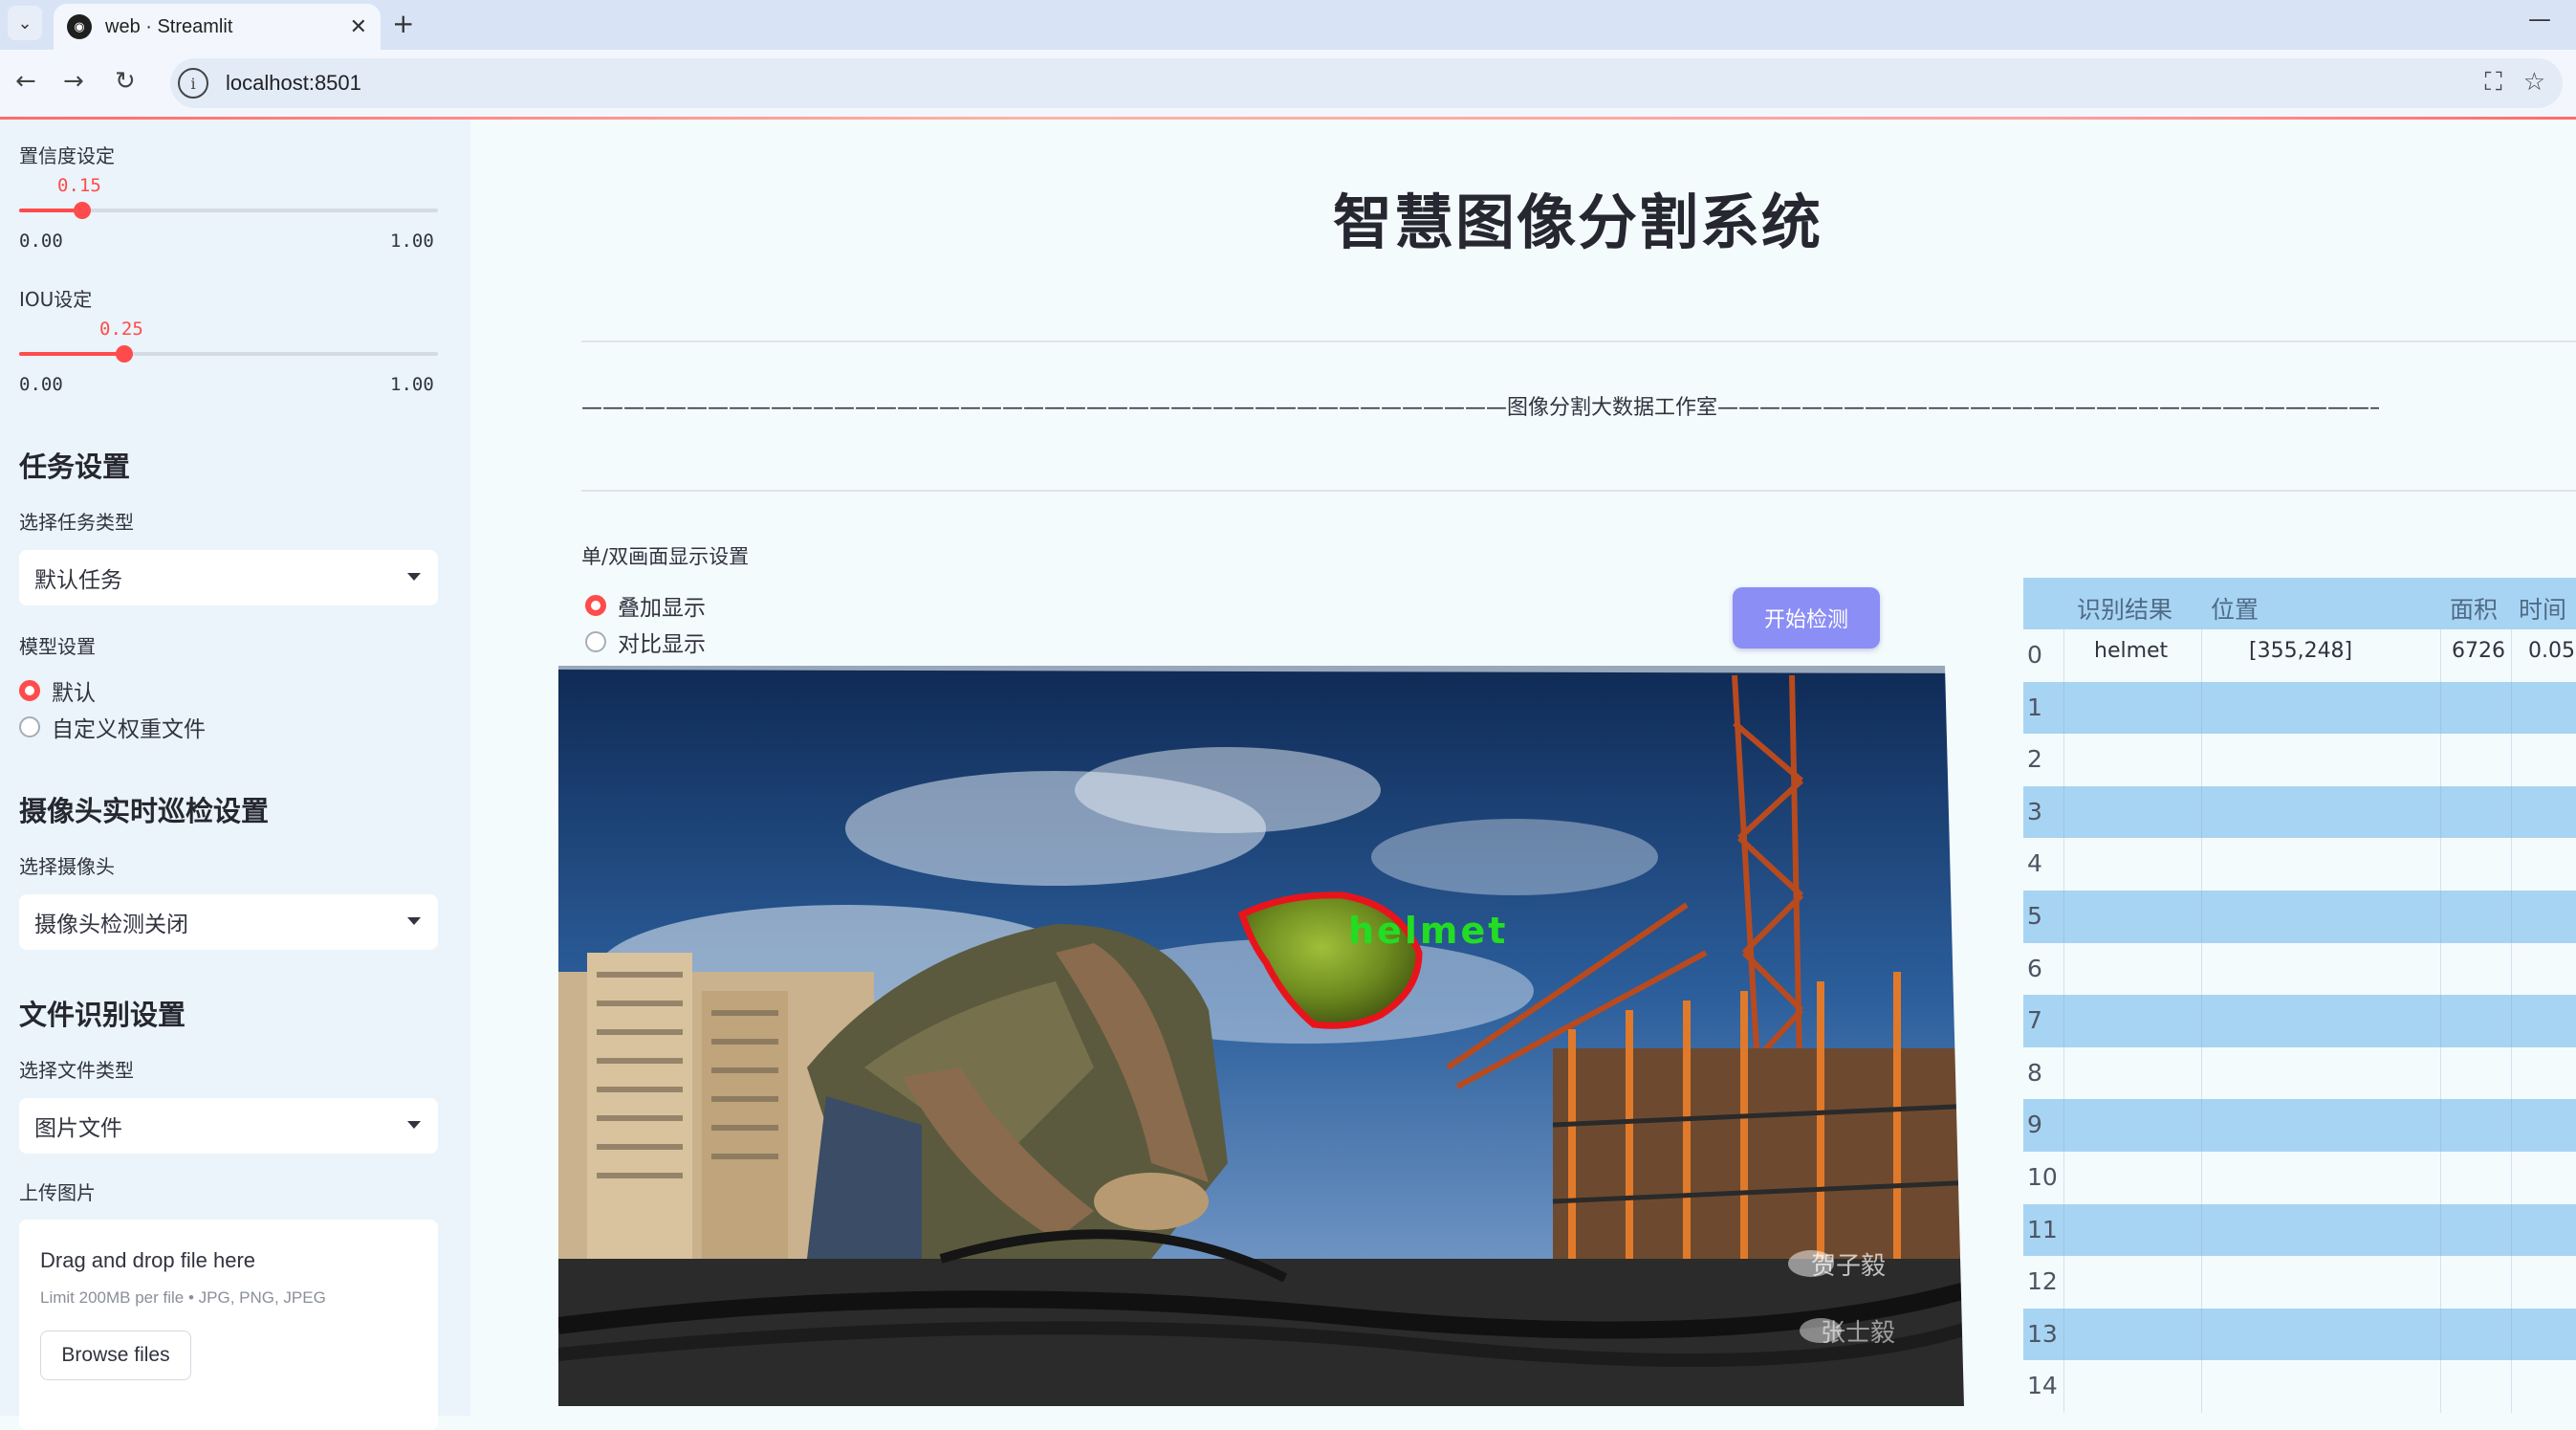 This screenshot has height=1430, width=2576. I want to click on new-tab-icon: +, so click(403, 23).